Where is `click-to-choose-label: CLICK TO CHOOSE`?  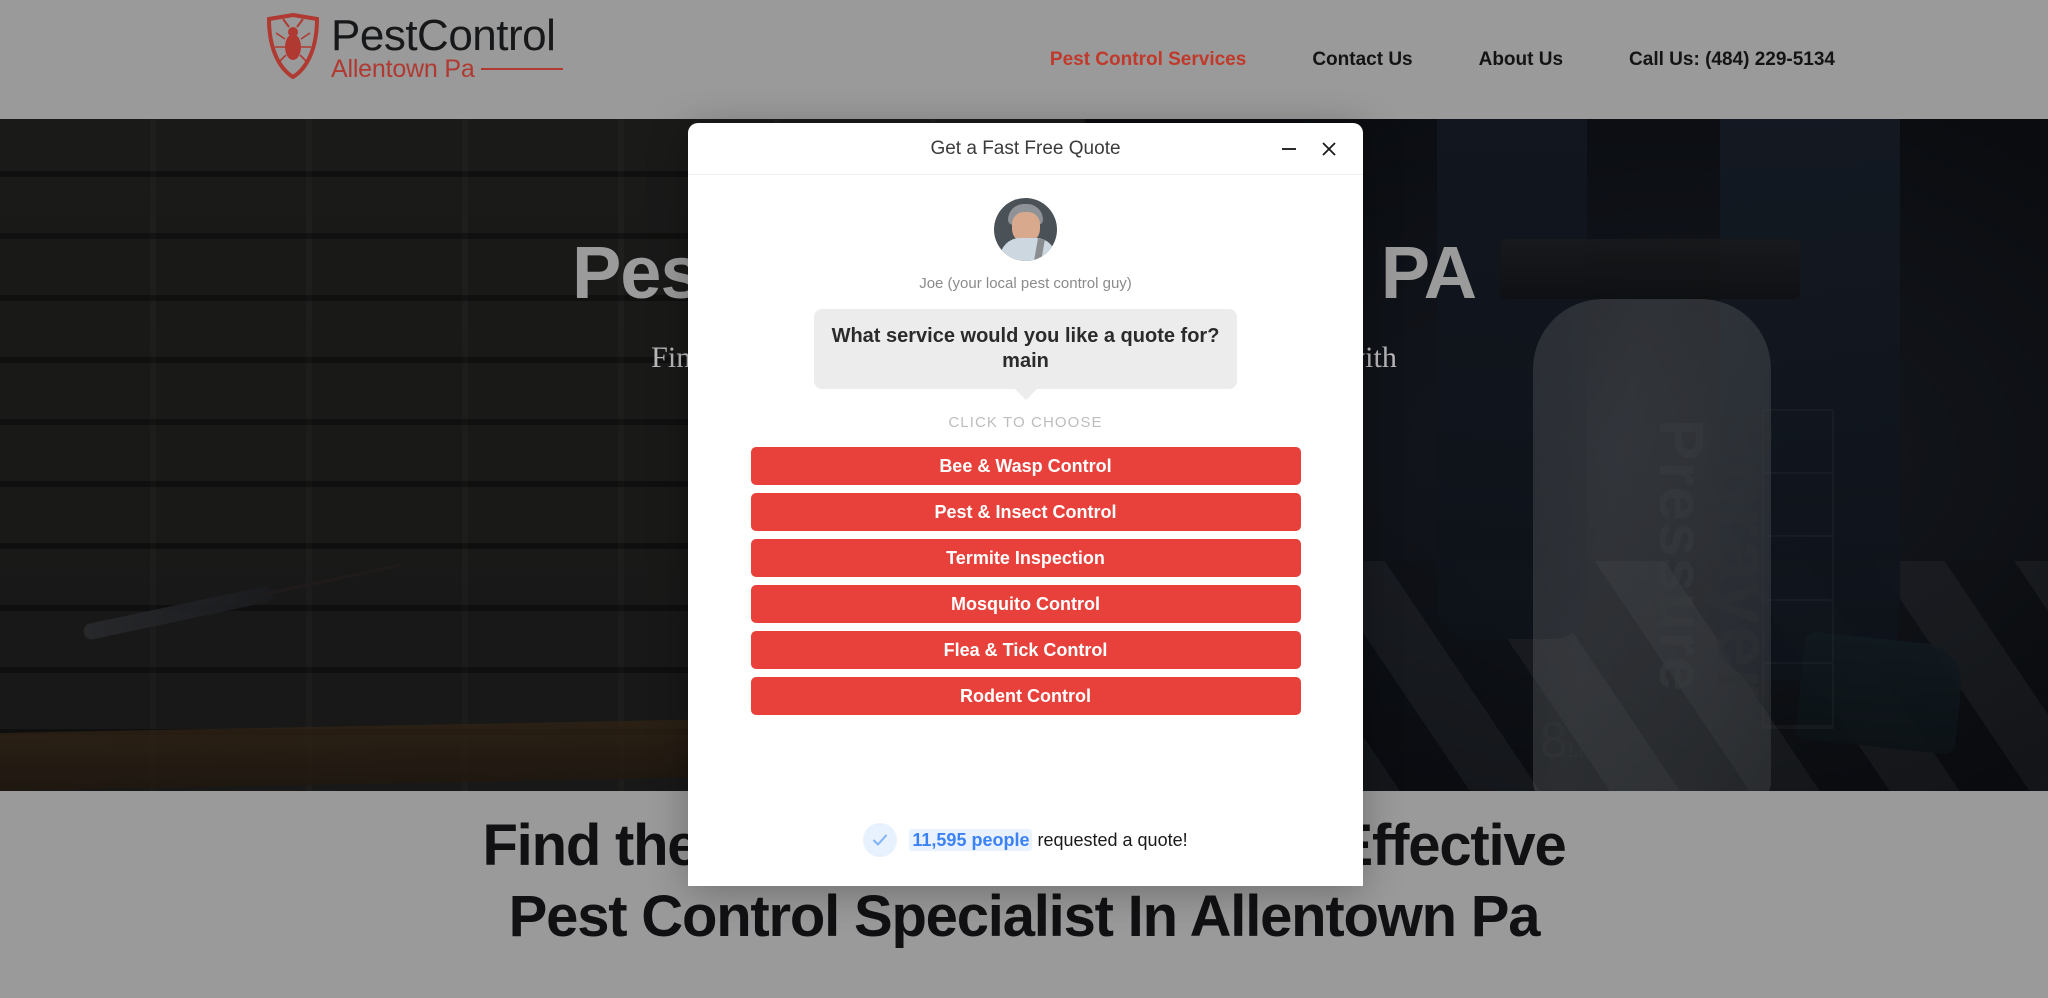 click-to-choose-label: CLICK TO CHOOSE is located at coordinates (1025, 422).